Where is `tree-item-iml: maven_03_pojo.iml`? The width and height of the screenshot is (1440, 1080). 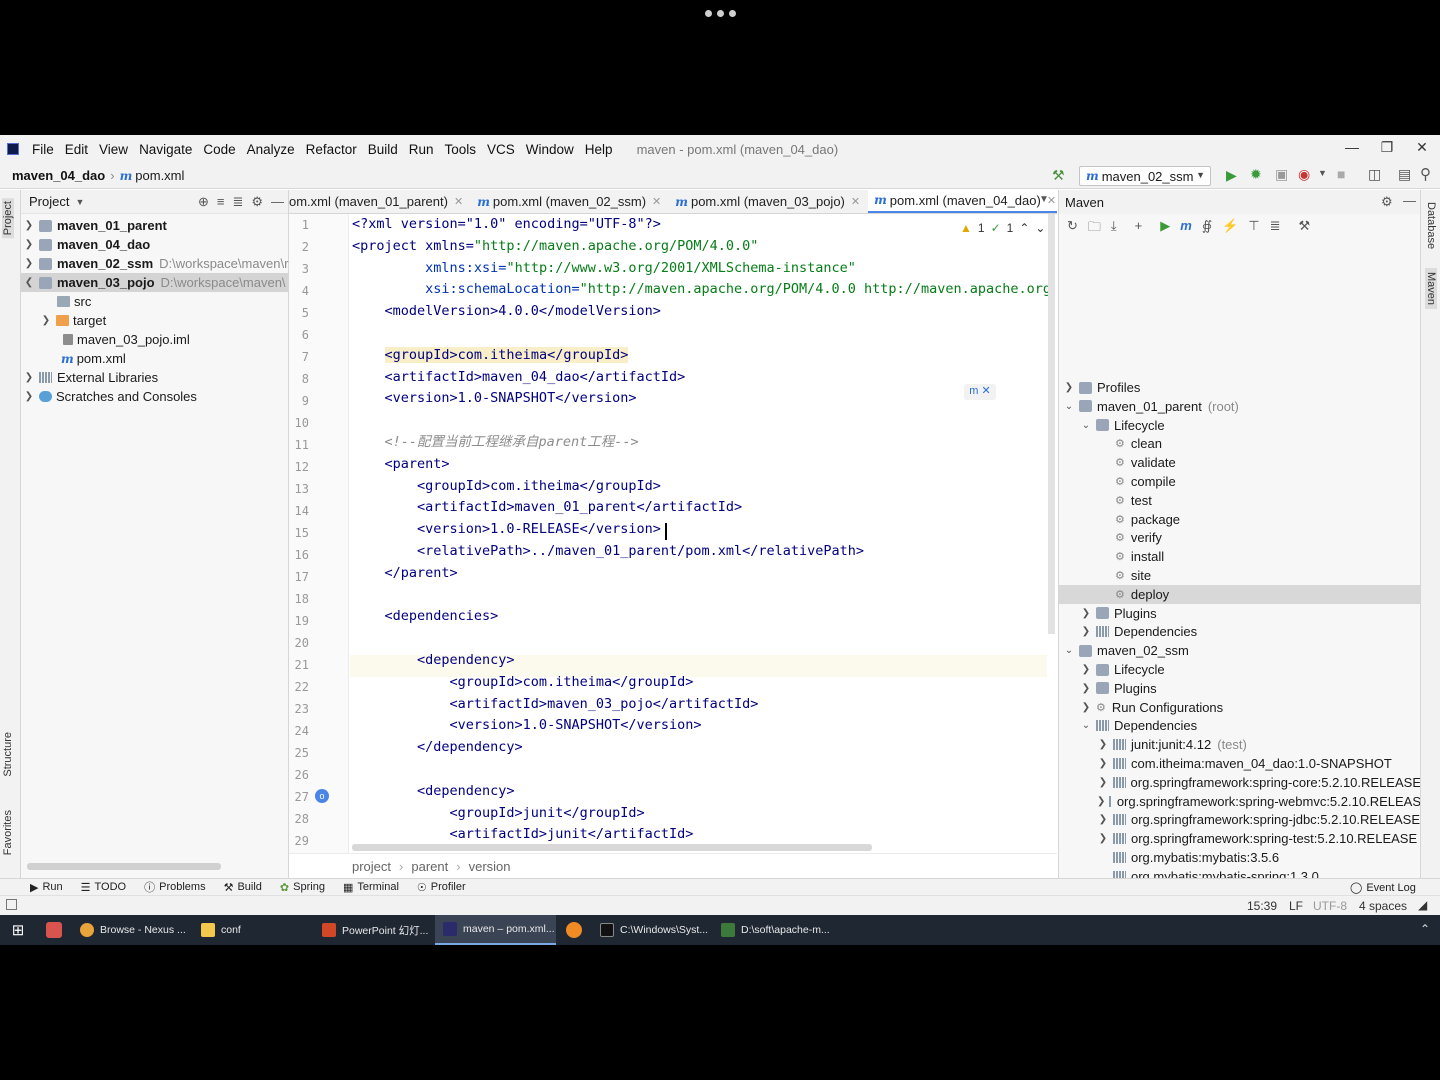
tree-item-iml: maven_03_pojo.iml is located at coordinates (155, 339).